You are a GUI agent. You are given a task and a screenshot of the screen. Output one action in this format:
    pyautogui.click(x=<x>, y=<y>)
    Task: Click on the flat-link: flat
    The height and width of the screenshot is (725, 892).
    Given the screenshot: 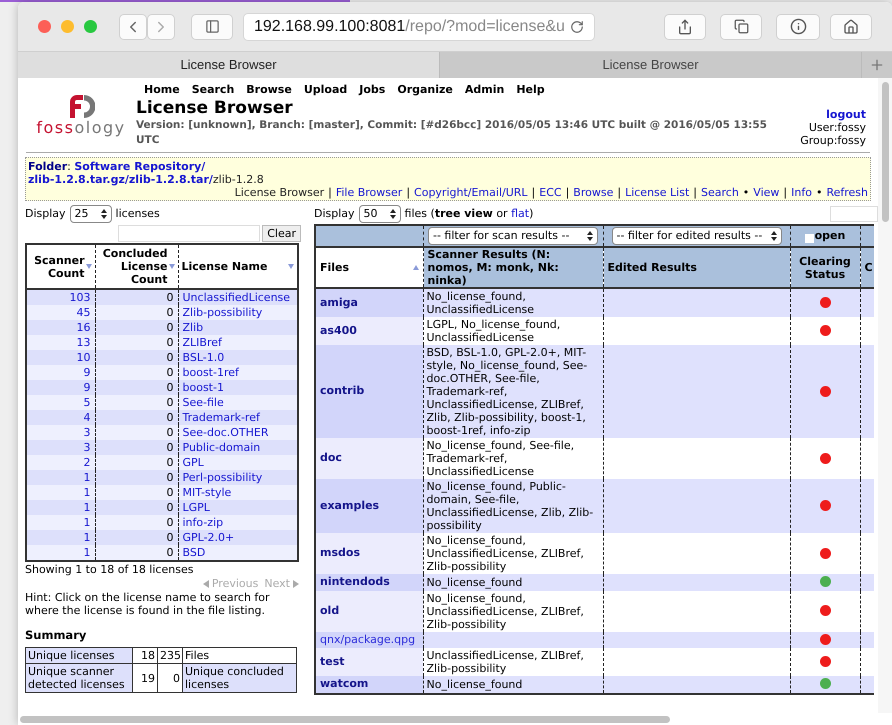 What is the action you would take?
    pyautogui.click(x=520, y=213)
    